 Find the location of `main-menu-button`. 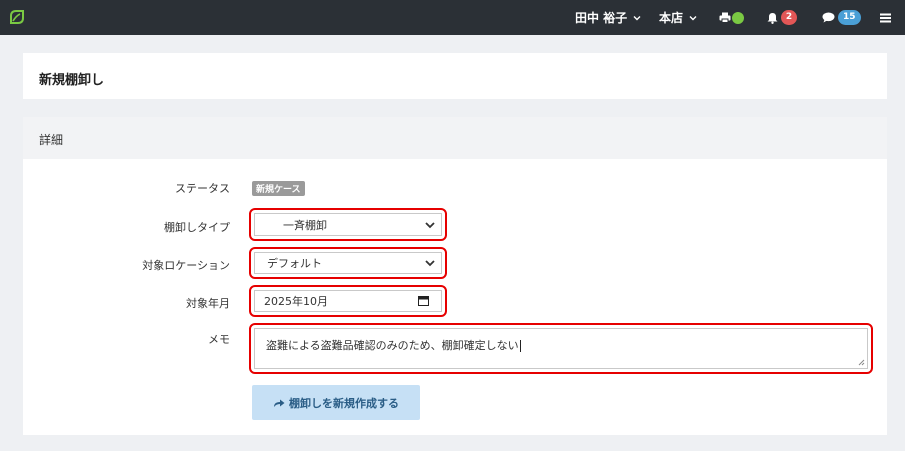

main-menu-button is located at coordinates (885, 17).